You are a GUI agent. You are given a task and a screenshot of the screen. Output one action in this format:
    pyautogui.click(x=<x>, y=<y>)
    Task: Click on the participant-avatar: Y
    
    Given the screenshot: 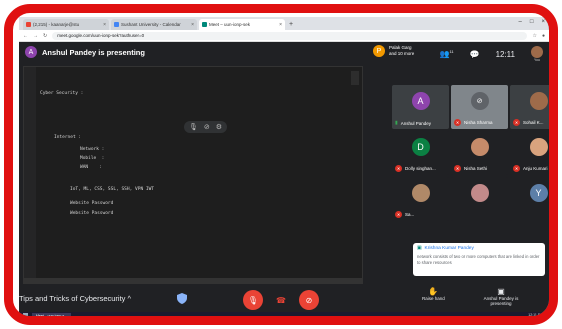 What is the action you would take?
    pyautogui.click(x=538, y=193)
    